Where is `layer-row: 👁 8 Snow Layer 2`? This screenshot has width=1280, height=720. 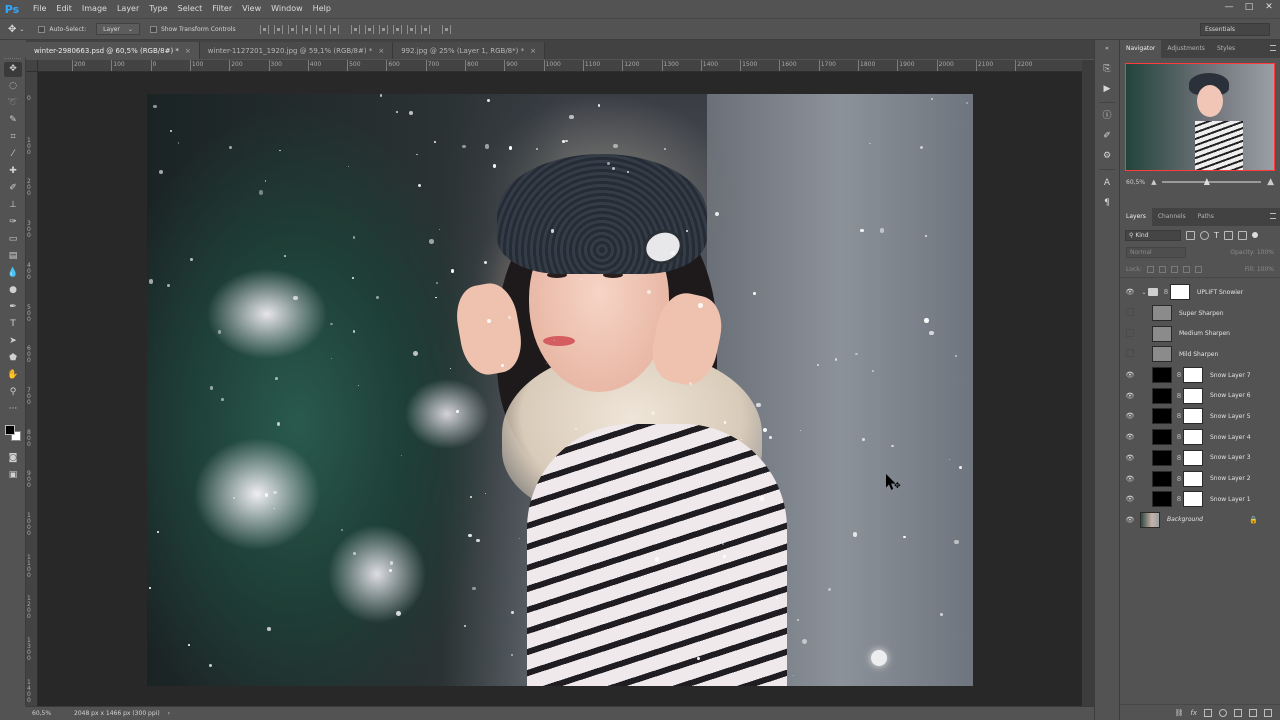 layer-row: 👁 8 Snow Layer 2 is located at coordinates (1200, 478).